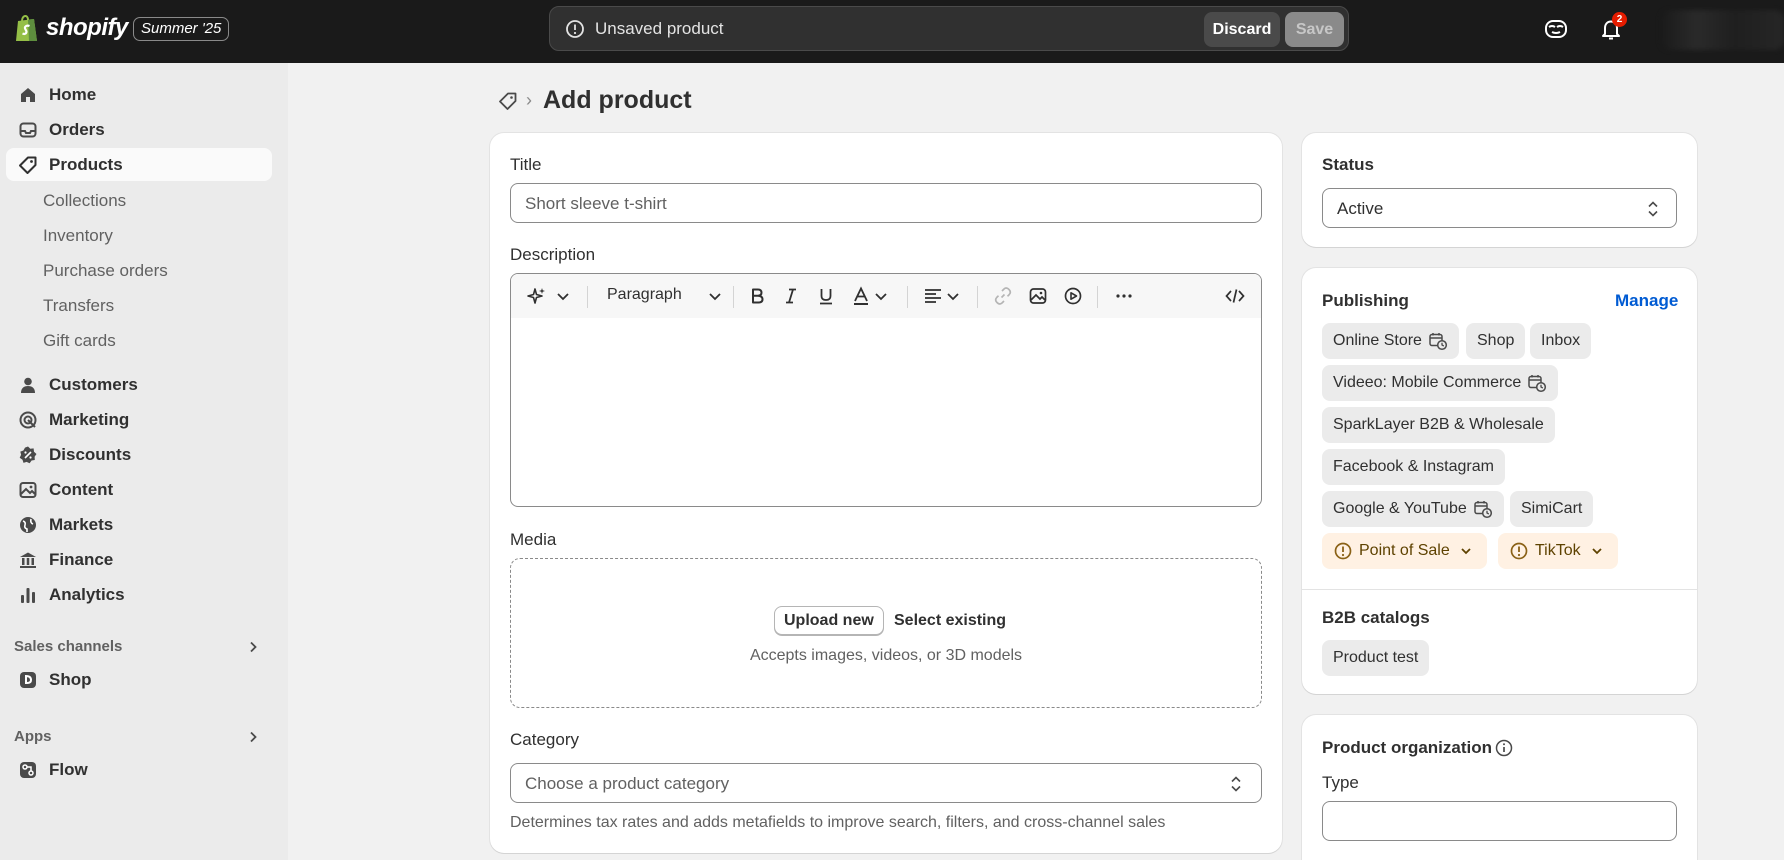 This screenshot has height=860, width=1784. Describe the element at coordinates (1496, 341) in the screenshot. I see `channel-shop: Shop` at that location.